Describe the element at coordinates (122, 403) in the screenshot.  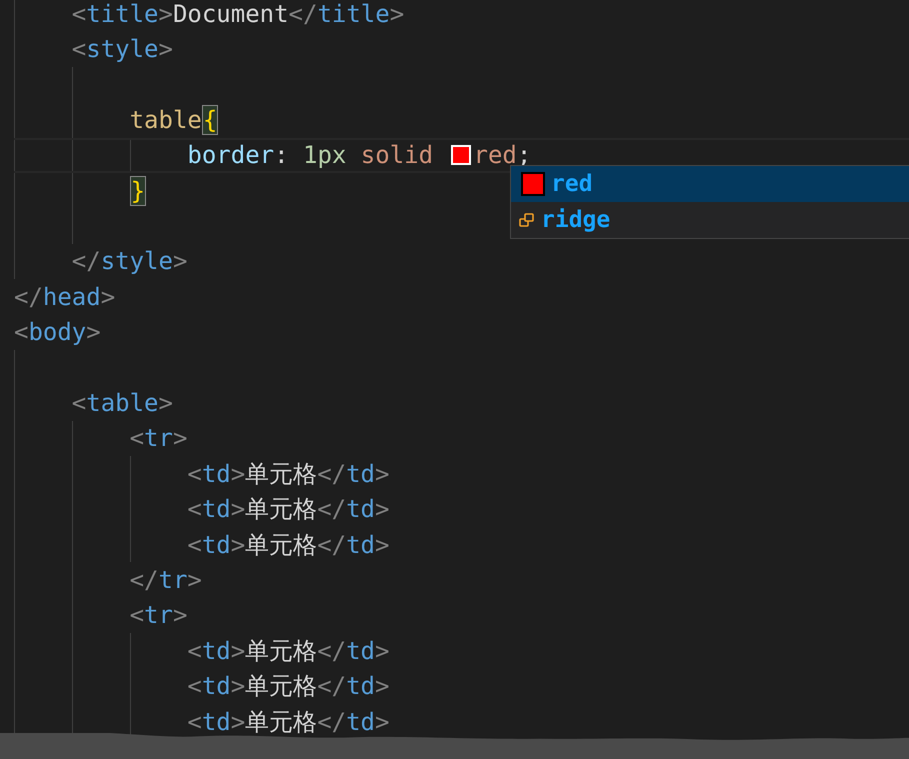
I see `code-text: <table>` at that location.